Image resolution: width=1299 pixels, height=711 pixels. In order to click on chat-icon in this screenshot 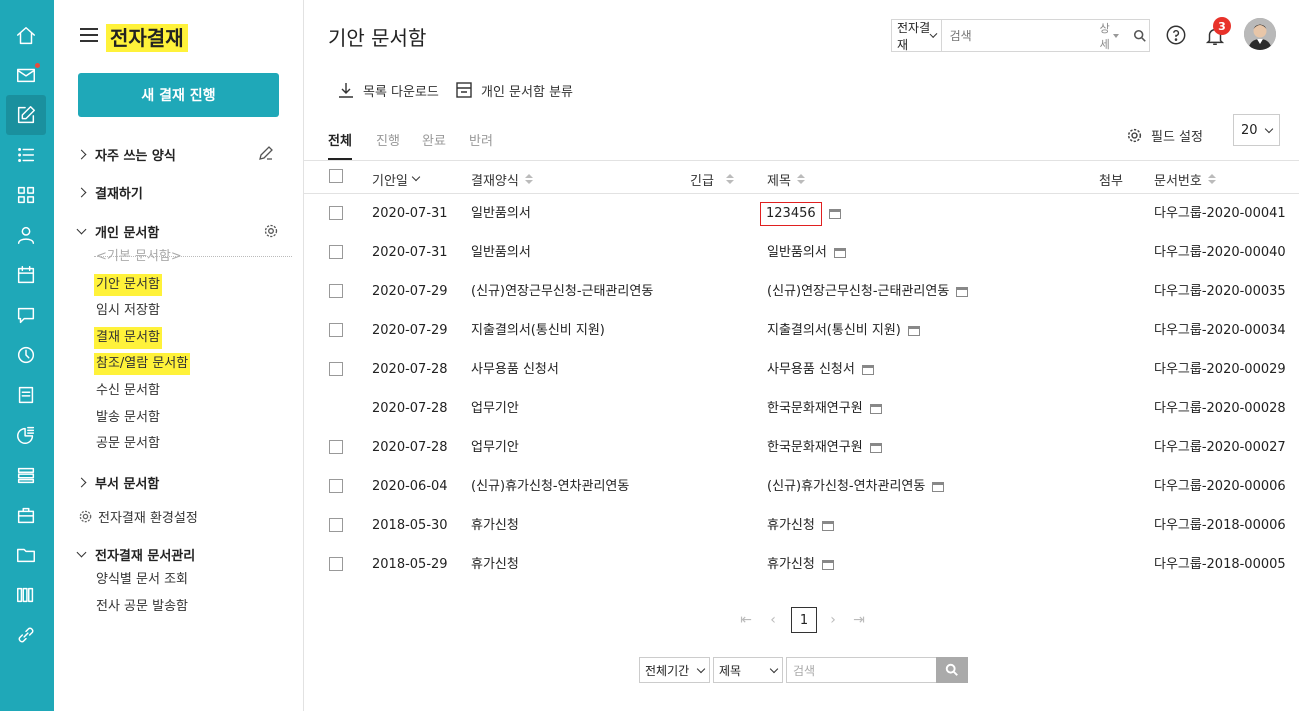, I will do `click(26, 315)`.